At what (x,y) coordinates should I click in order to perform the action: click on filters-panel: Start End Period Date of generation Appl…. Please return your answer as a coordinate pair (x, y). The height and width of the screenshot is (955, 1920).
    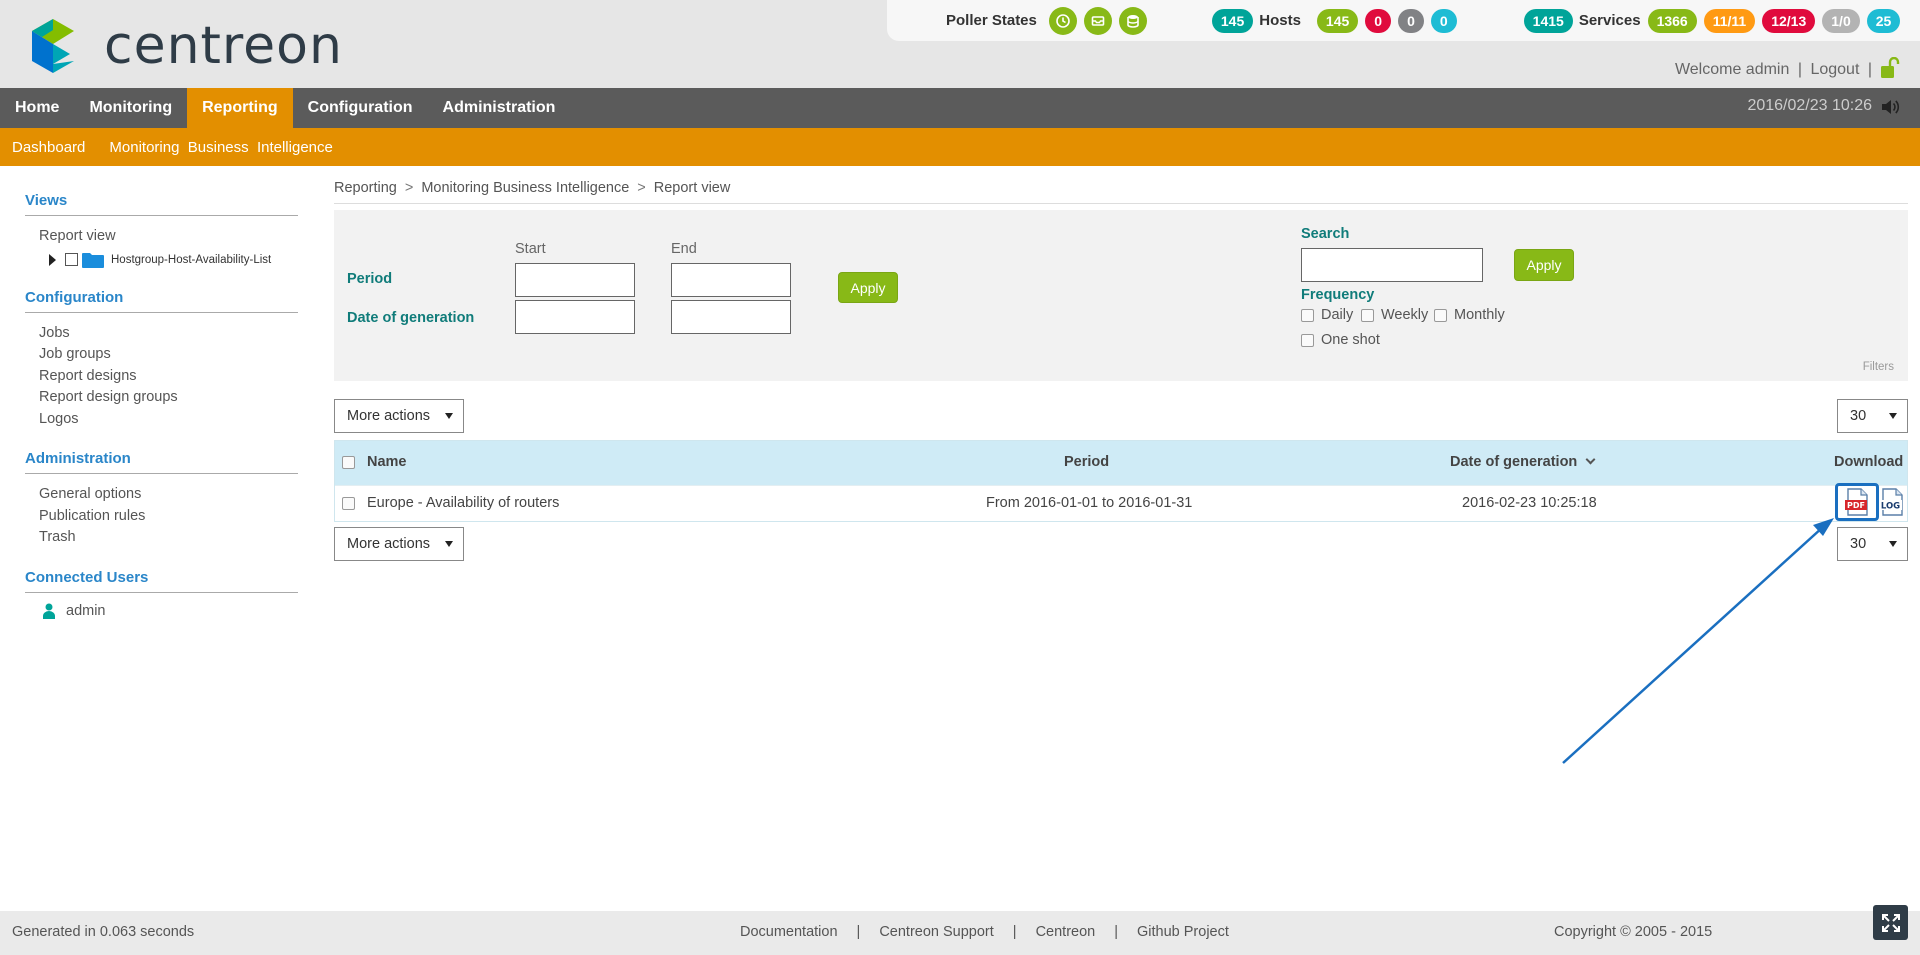
    Looking at the image, I should click on (1121, 295).